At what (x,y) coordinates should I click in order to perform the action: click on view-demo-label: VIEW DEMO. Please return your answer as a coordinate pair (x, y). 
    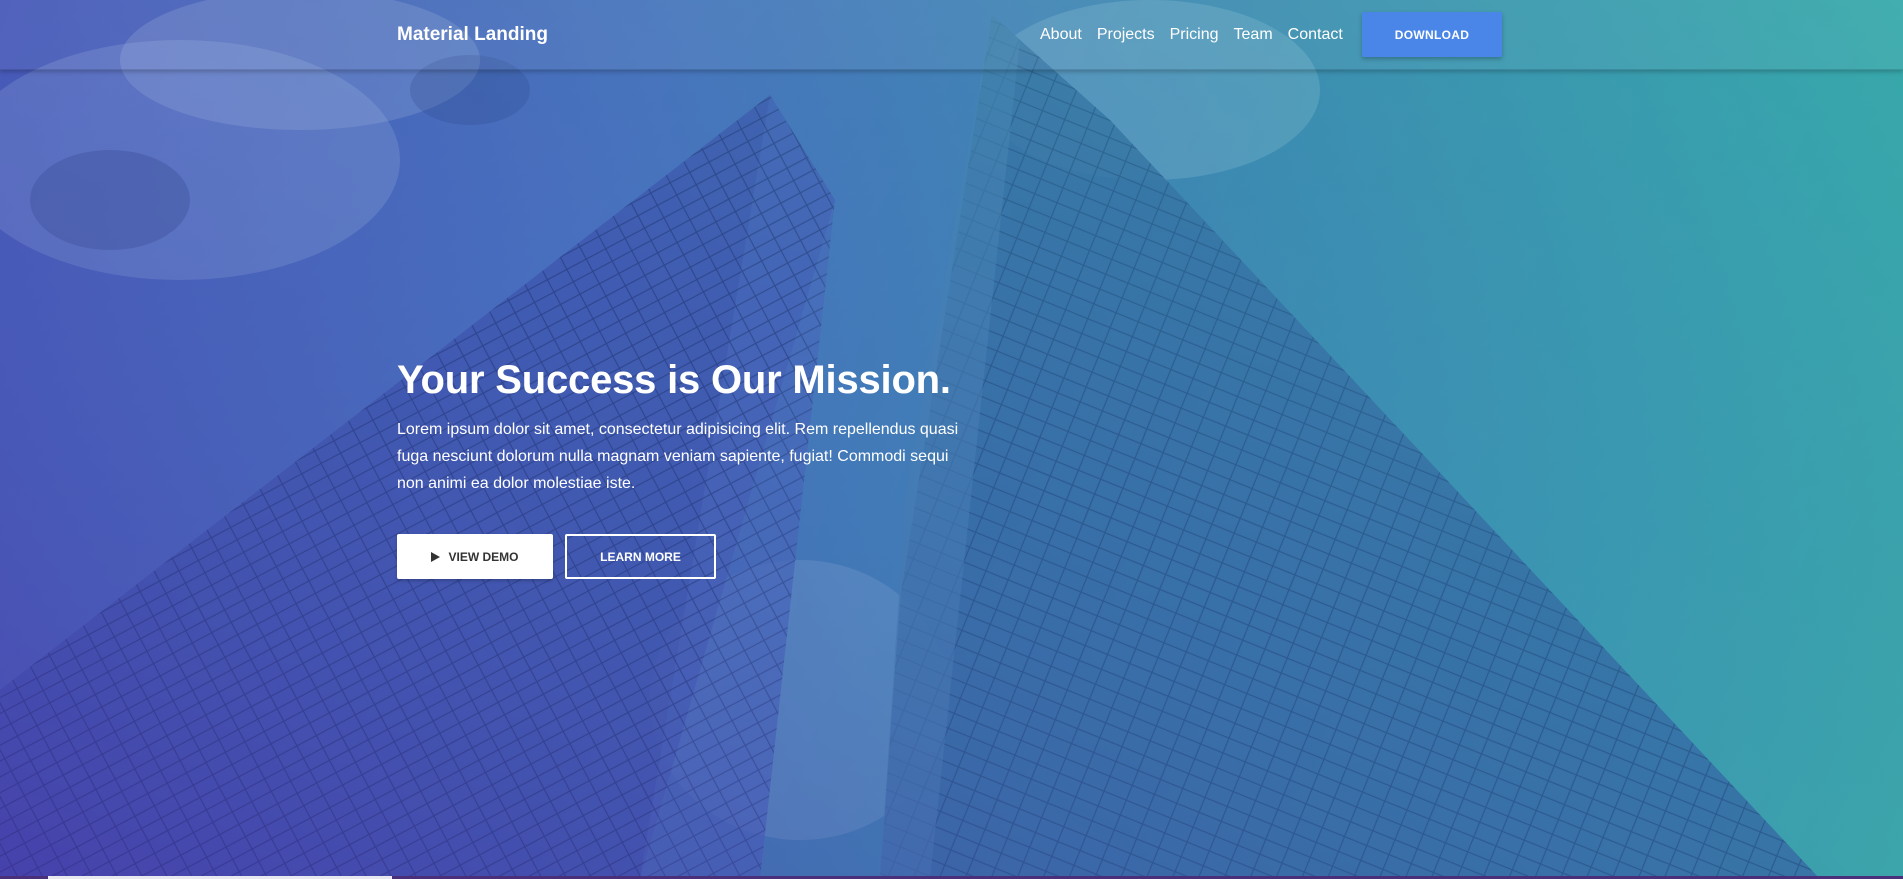
    Looking at the image, I should click on (483, 556).